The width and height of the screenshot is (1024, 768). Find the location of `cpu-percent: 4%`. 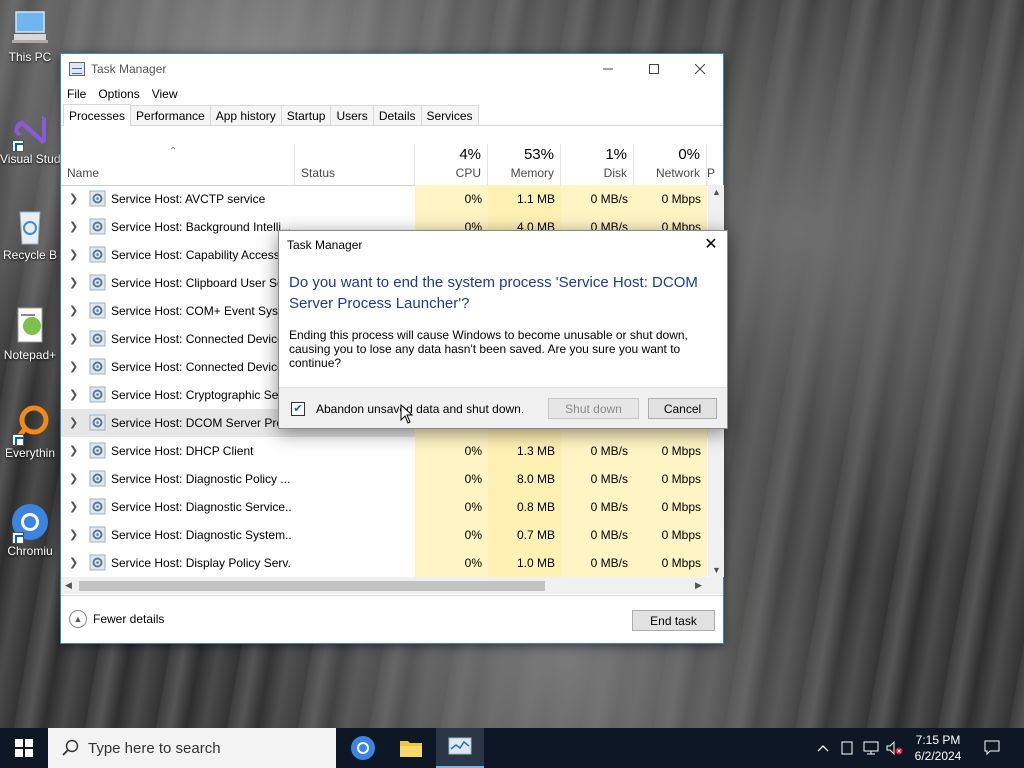

cpu-percent: 4% is located at coordinates (470, 154).